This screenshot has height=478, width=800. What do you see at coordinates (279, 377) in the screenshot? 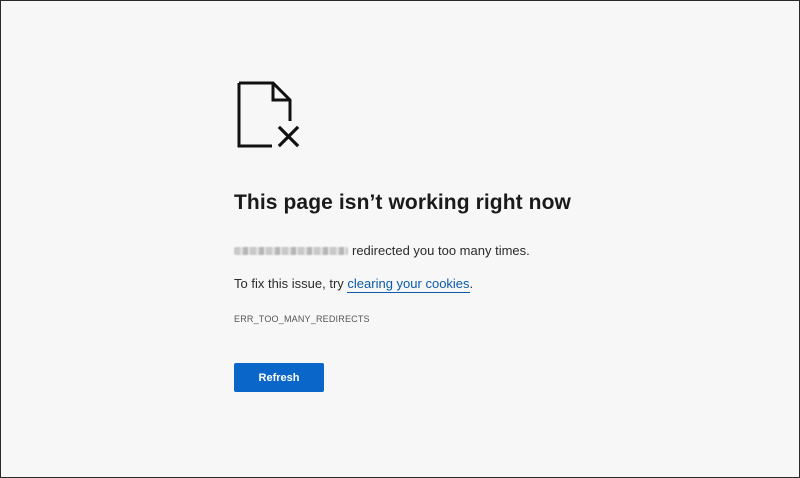
I see `refresh-button: Refresh` at bounding box center [279, 377].